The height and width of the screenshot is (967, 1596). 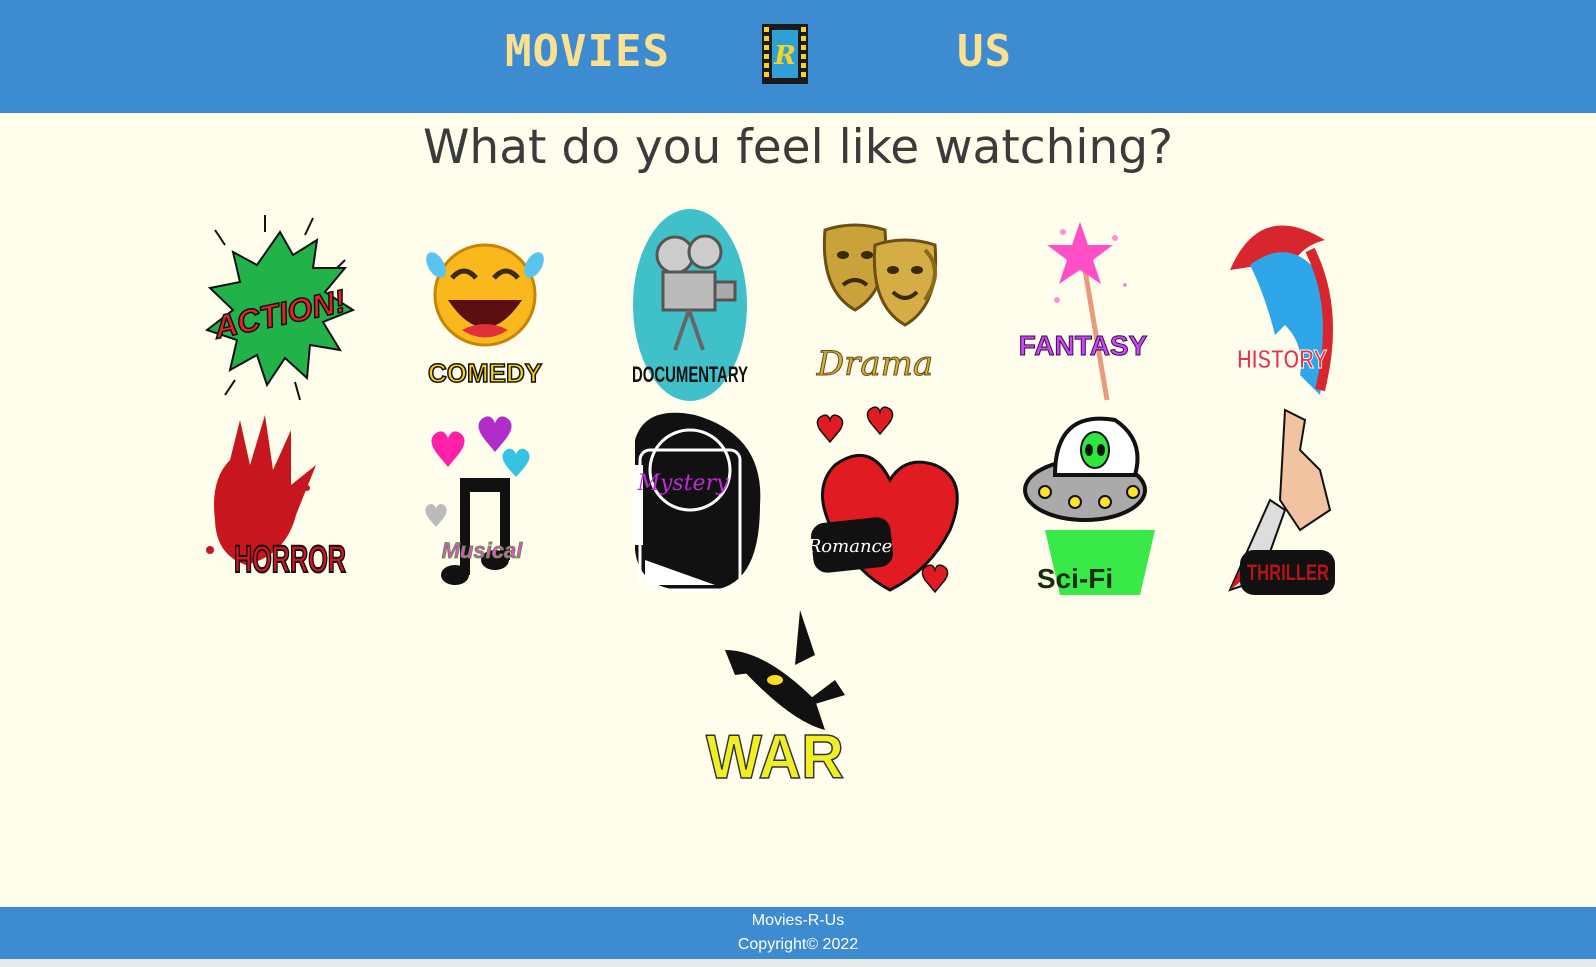 What do you see at coordinates (690, 305) in the screenshot?
I see `film-camera-icon: DOCUMENTARY` at bounding box center [690, 305].